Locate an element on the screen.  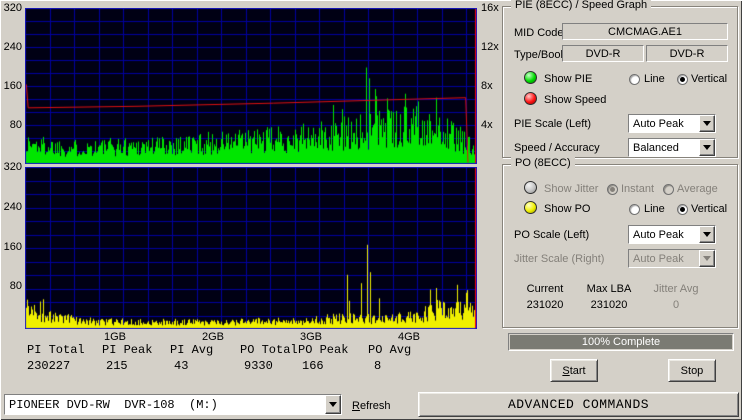
jitter-instant-radio is located at coordinates (612, 189).